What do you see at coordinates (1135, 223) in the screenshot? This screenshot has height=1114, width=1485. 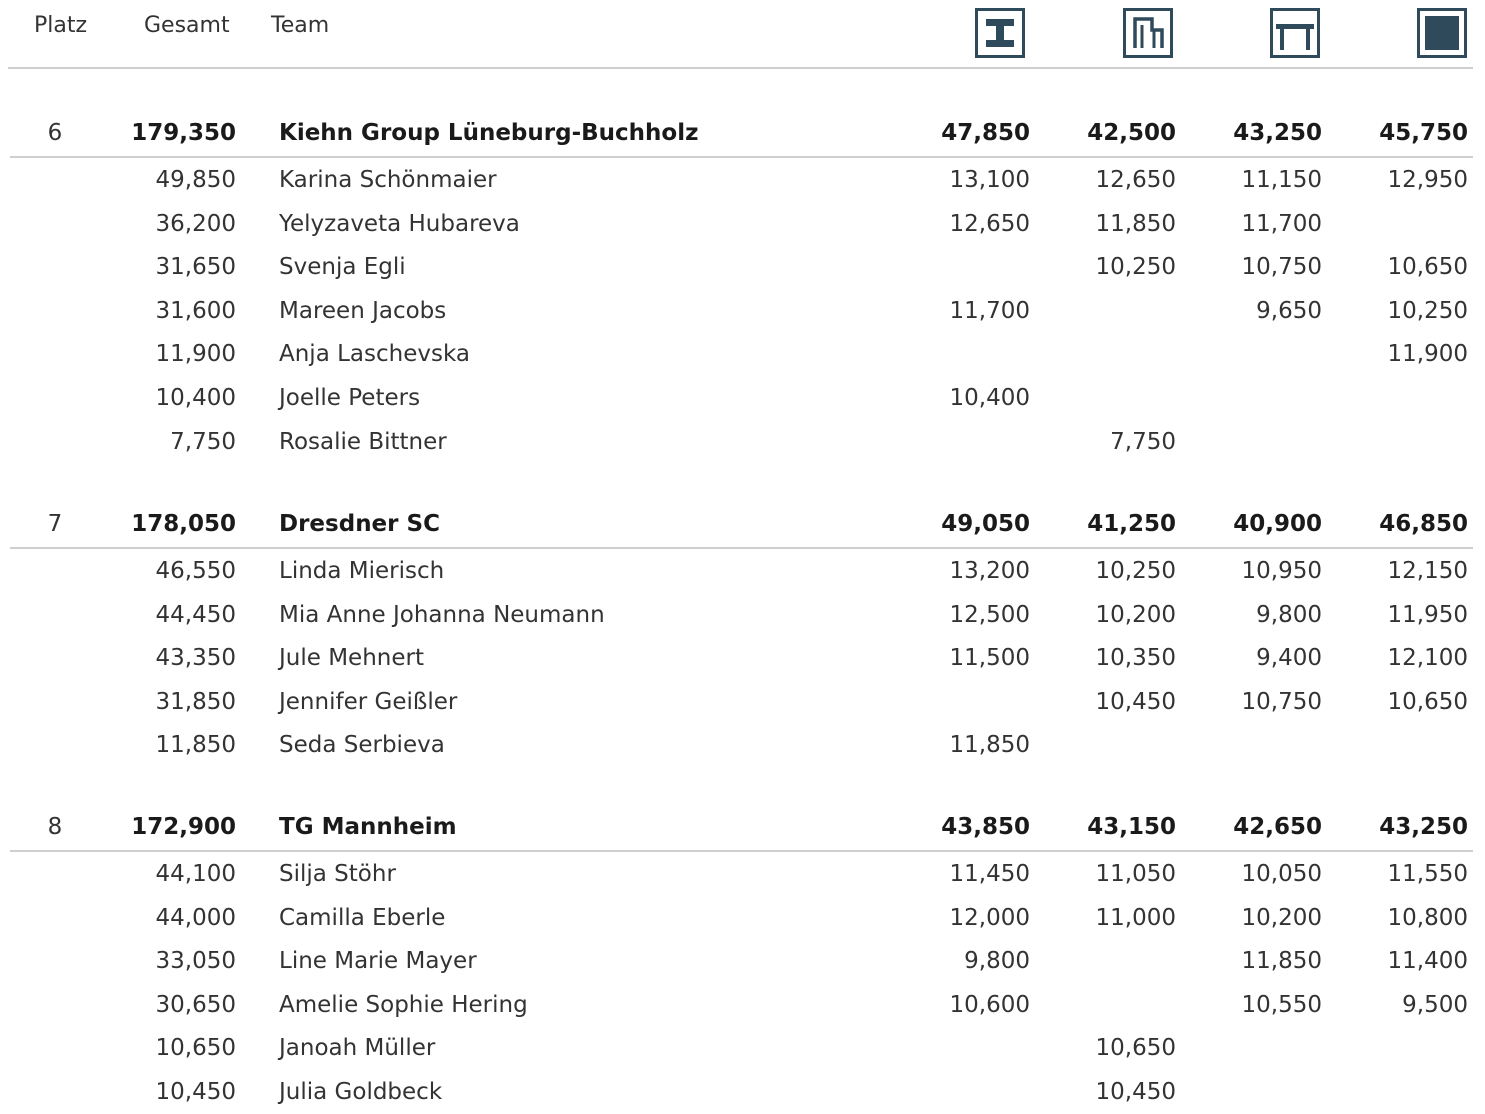 I see `athlete-bars-score: 11,850` at bounding box center [1135, 223].